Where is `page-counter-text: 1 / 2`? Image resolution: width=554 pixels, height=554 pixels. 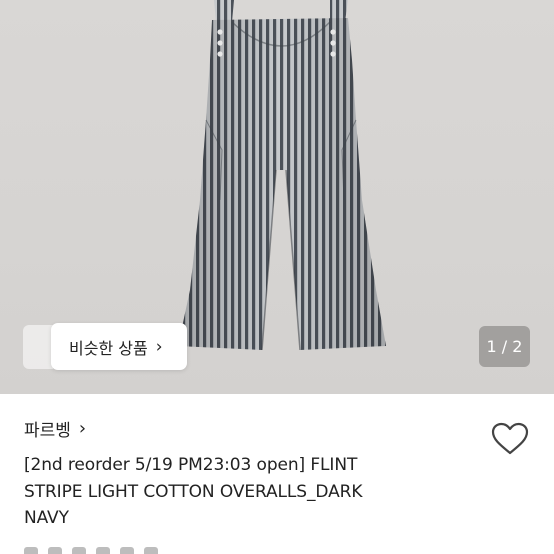 page-counter-text: 1 / 2 is located at coordinates (504, 346).